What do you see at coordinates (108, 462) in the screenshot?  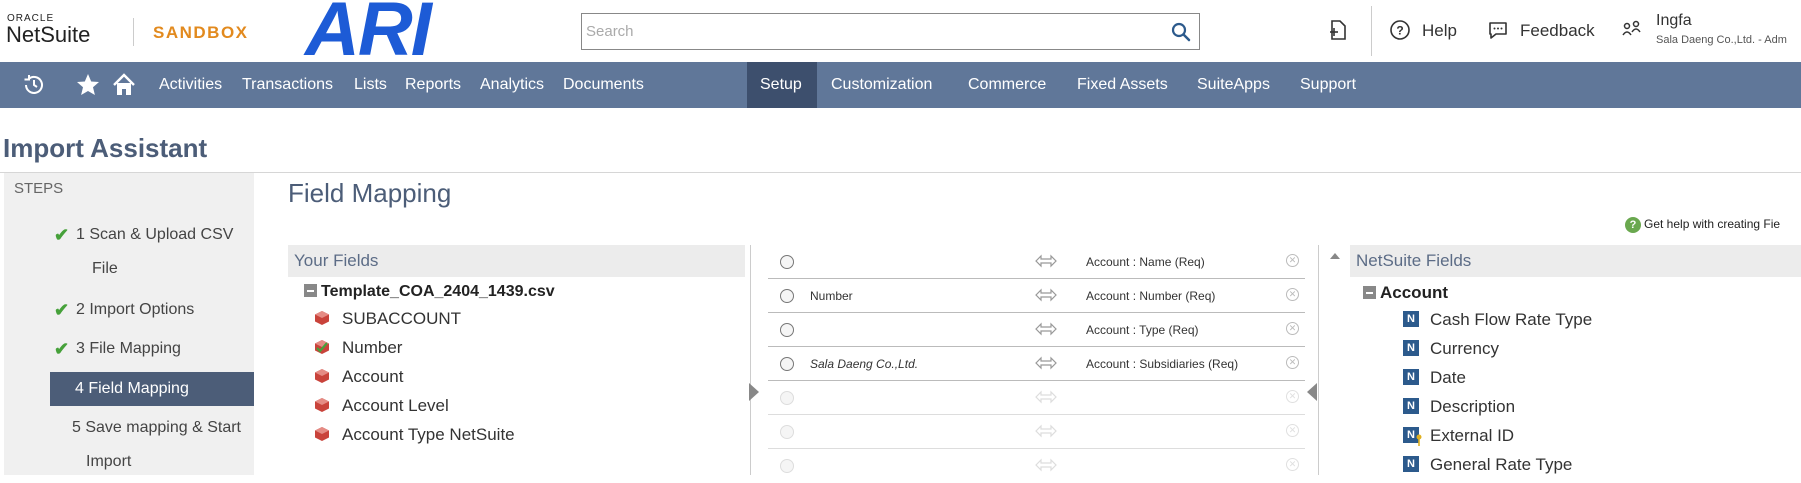 I see `step-5-continued: Import` at bounding box center [108, 462].